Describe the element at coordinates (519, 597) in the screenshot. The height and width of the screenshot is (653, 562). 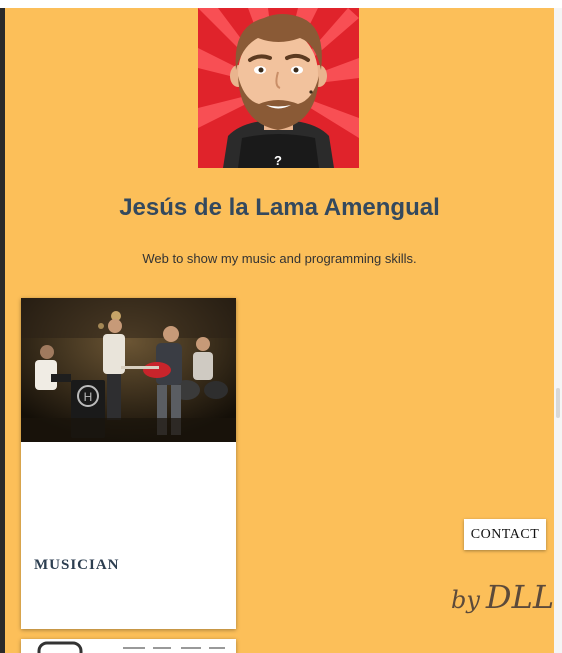
I see `signature-initials: DLL` at that location.